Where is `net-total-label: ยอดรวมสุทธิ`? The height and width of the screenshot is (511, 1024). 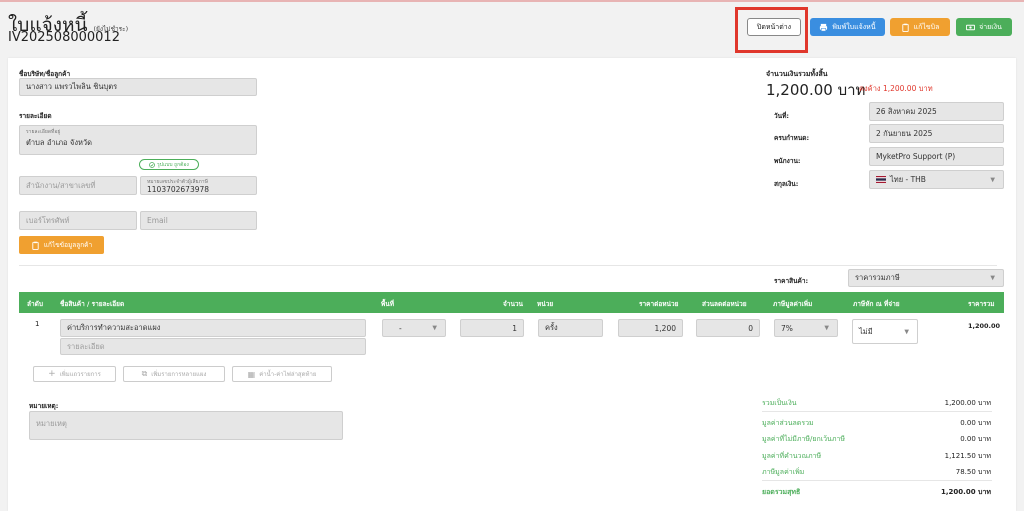
net-total-label: ยอดรวมสุทธิ is located at coordinates (781, 492).